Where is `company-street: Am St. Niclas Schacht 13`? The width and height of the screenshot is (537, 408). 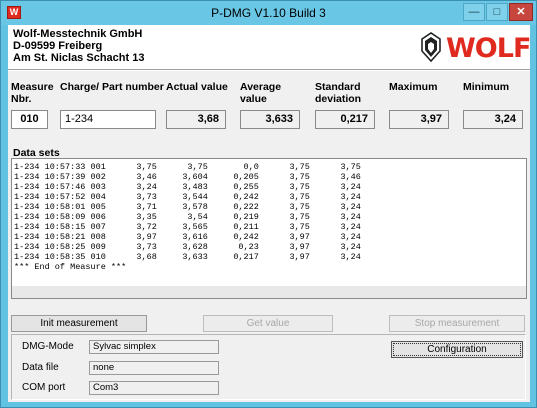
company-street: Am St. Niclas Schacht 13 is located at coordinates (79, 58).